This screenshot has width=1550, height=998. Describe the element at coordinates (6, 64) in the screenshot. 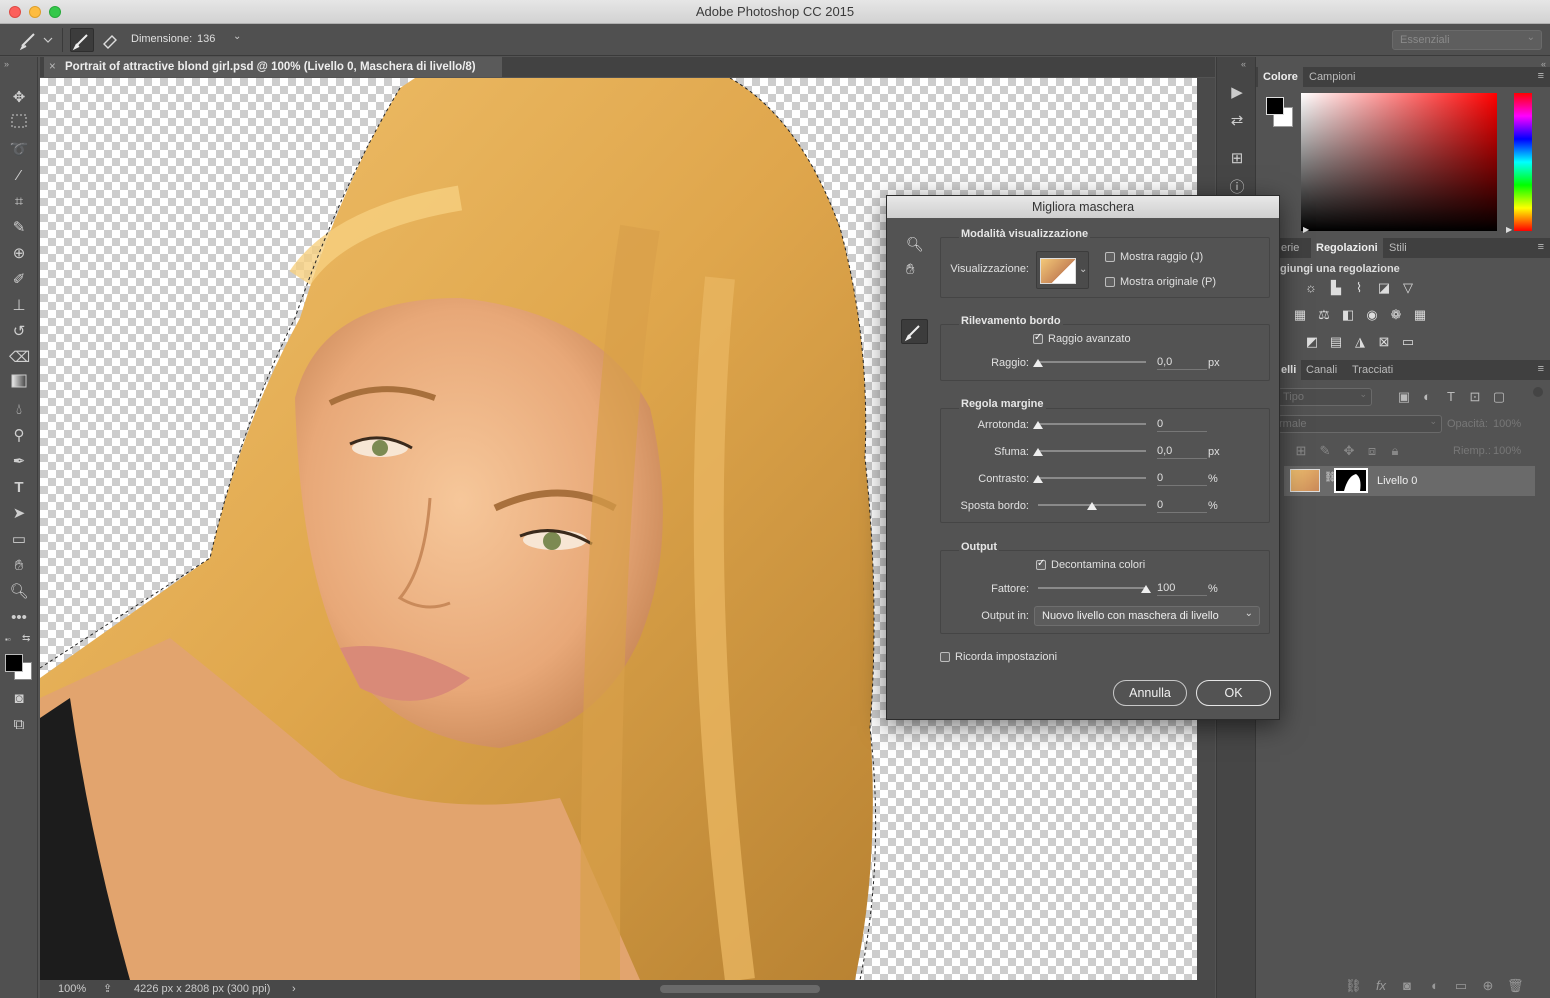

I see `collapse-icon: »` at that location.